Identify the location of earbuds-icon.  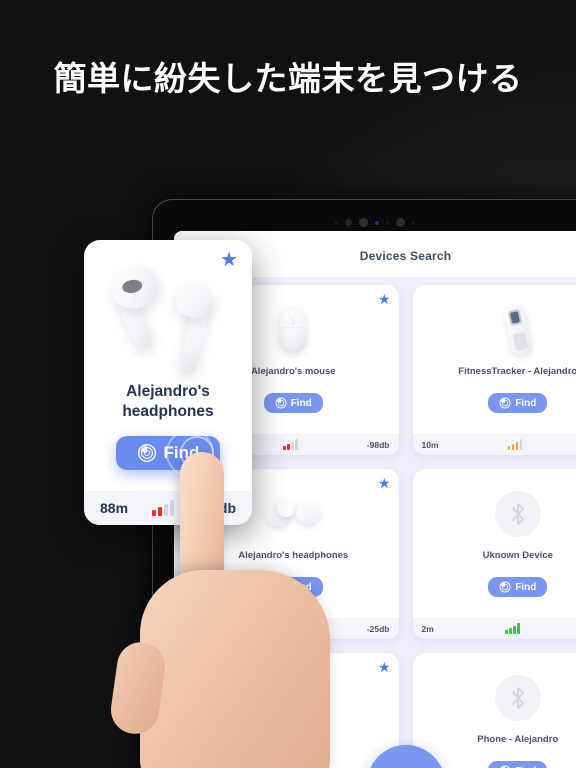
(168, 315).